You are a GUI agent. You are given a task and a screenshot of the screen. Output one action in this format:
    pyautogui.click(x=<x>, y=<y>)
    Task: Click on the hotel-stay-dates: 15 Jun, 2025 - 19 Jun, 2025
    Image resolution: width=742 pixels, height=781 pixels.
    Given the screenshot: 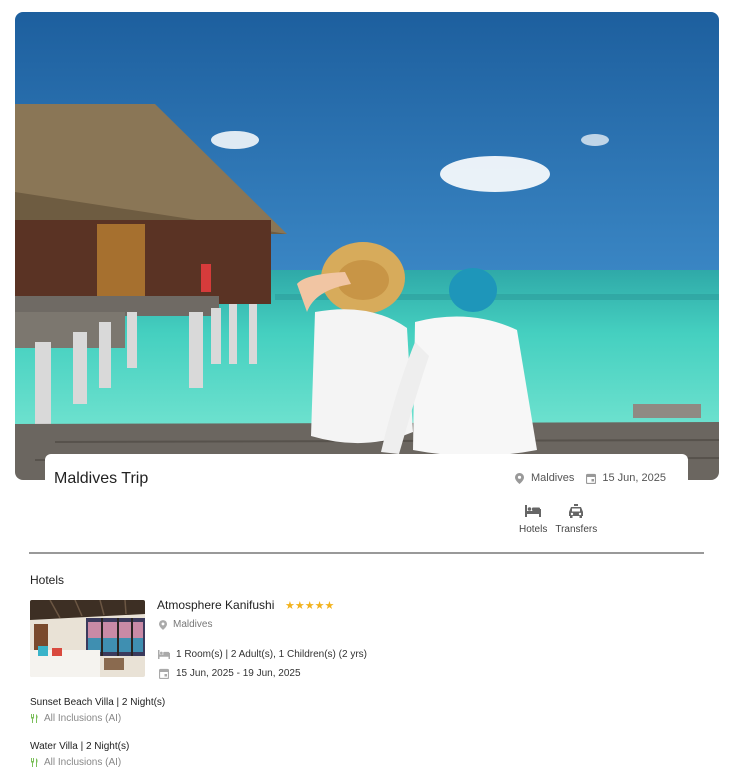 What is the action you would take?
    pyautogui.click(x=229, y=673)
    